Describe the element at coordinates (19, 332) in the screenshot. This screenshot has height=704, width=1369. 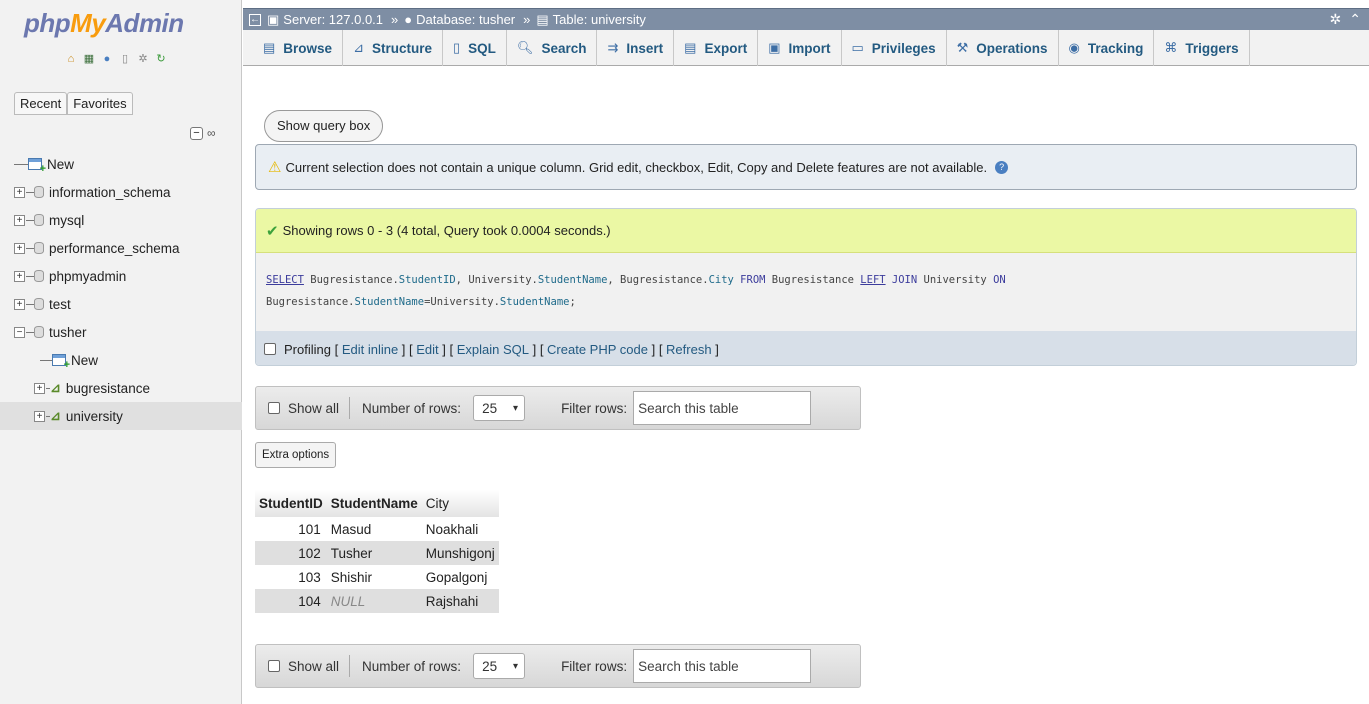
I see `collapse-icon: −` at that location.